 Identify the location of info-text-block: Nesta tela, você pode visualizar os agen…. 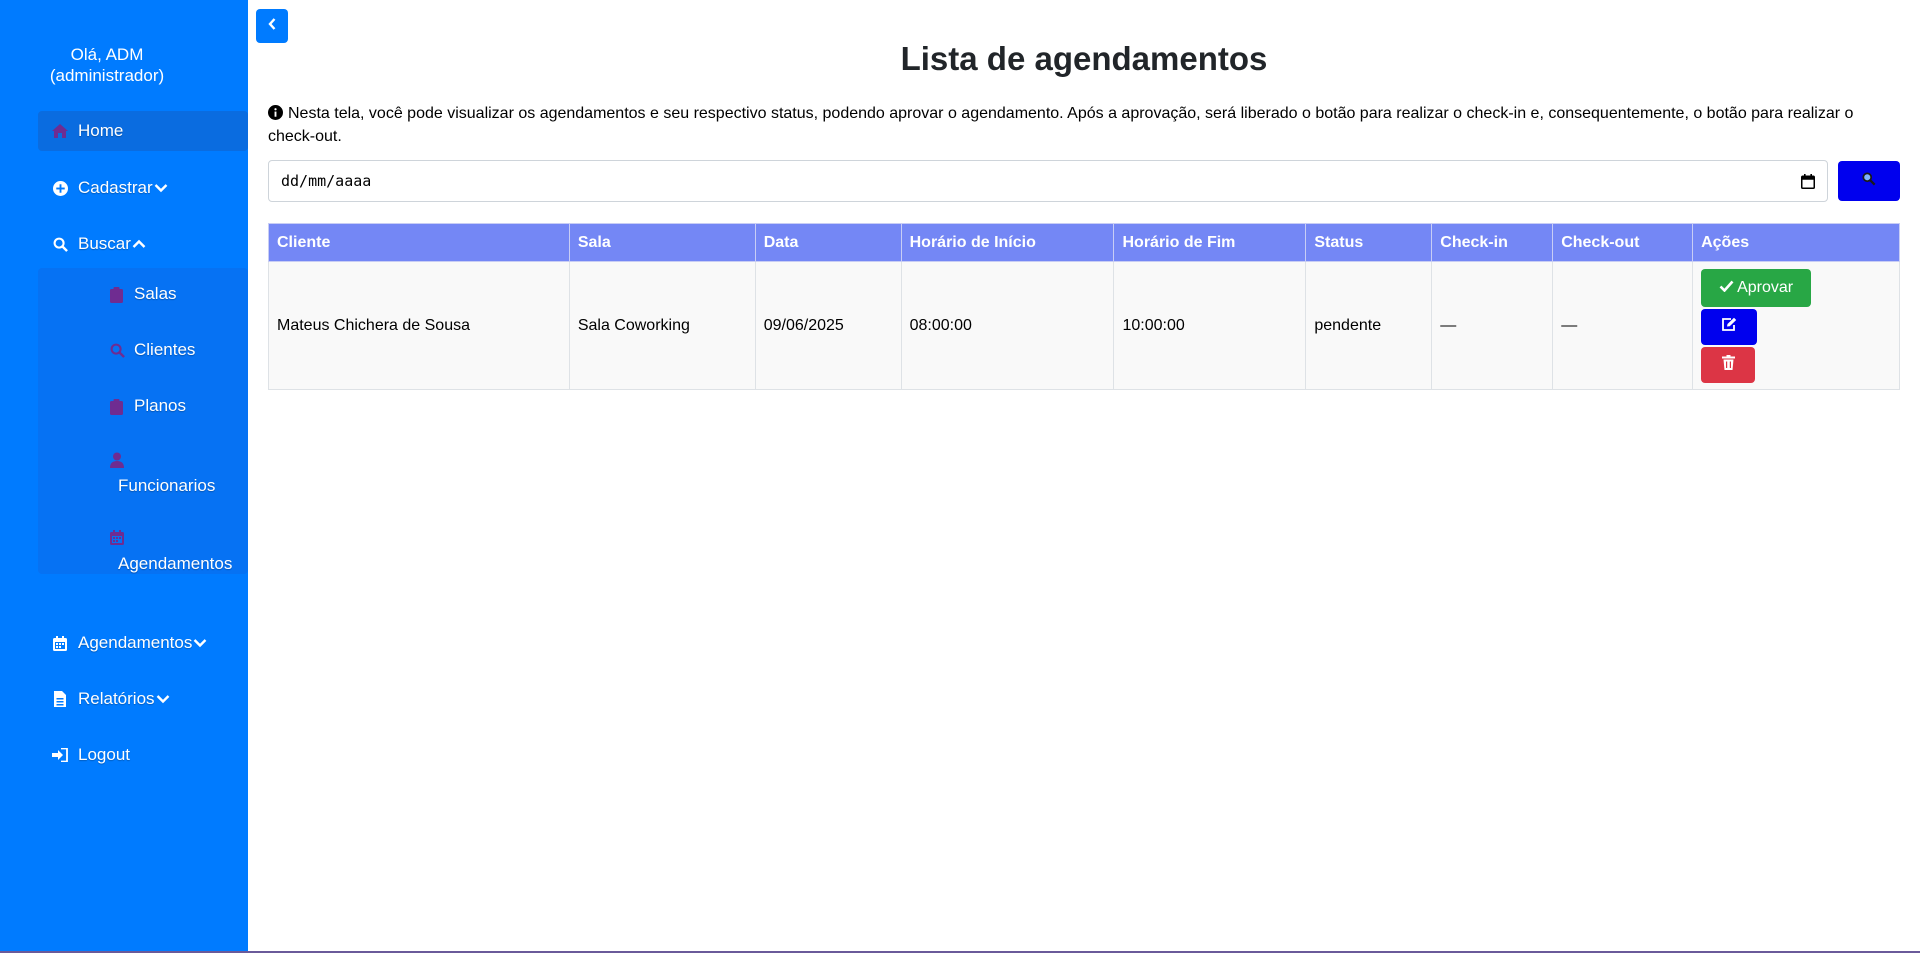
(1084, 125).